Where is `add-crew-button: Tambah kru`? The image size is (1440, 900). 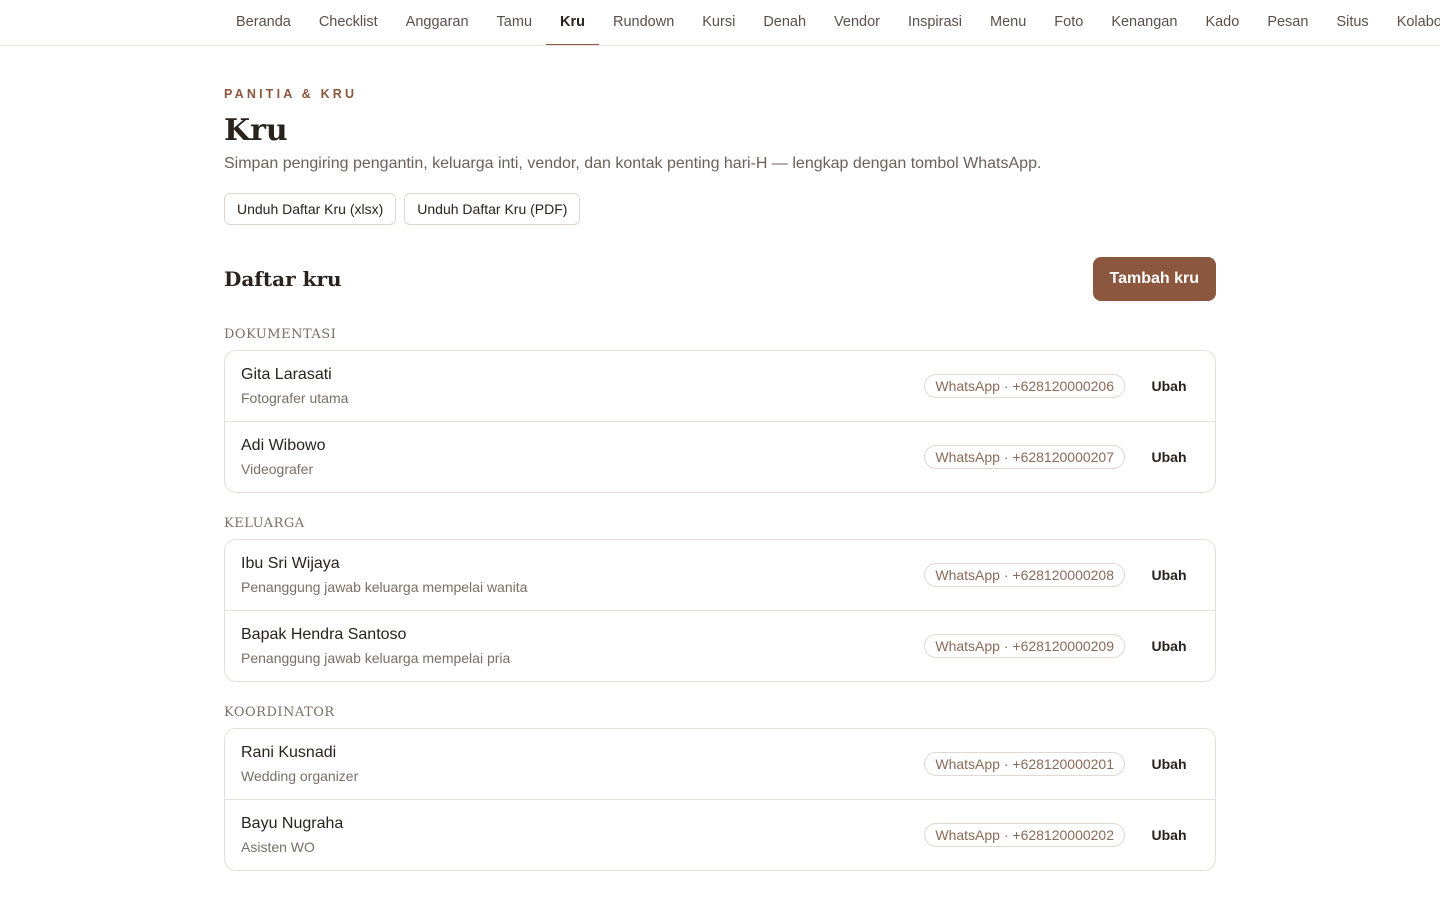
add-crew-button: Tambah kru is located at coordinates (1154, 279).